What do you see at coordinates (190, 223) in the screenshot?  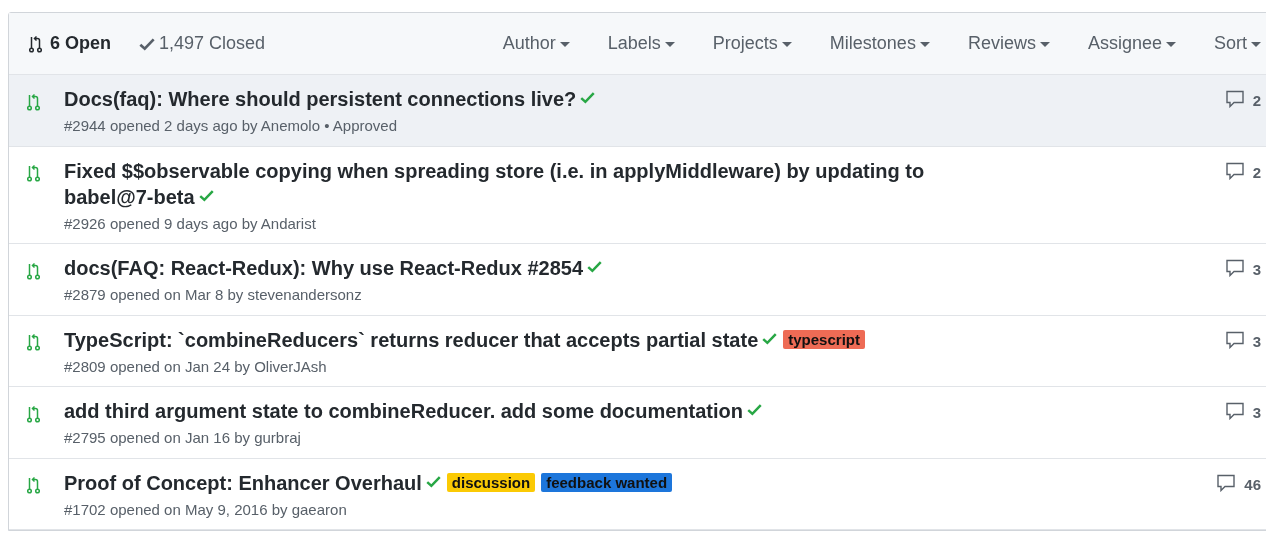 I see `pull-request-meta: #2926 opened 9 days ago by Andarist` at bounding box center [190, 223].